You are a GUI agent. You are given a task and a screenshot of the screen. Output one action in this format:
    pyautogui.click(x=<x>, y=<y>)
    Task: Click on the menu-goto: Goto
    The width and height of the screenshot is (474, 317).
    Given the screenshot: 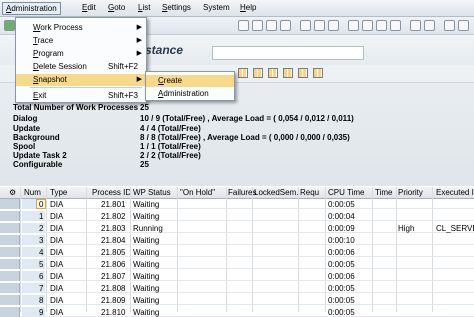 What is the action you would take?
    pyautogui.click(x=116, y=7)
    